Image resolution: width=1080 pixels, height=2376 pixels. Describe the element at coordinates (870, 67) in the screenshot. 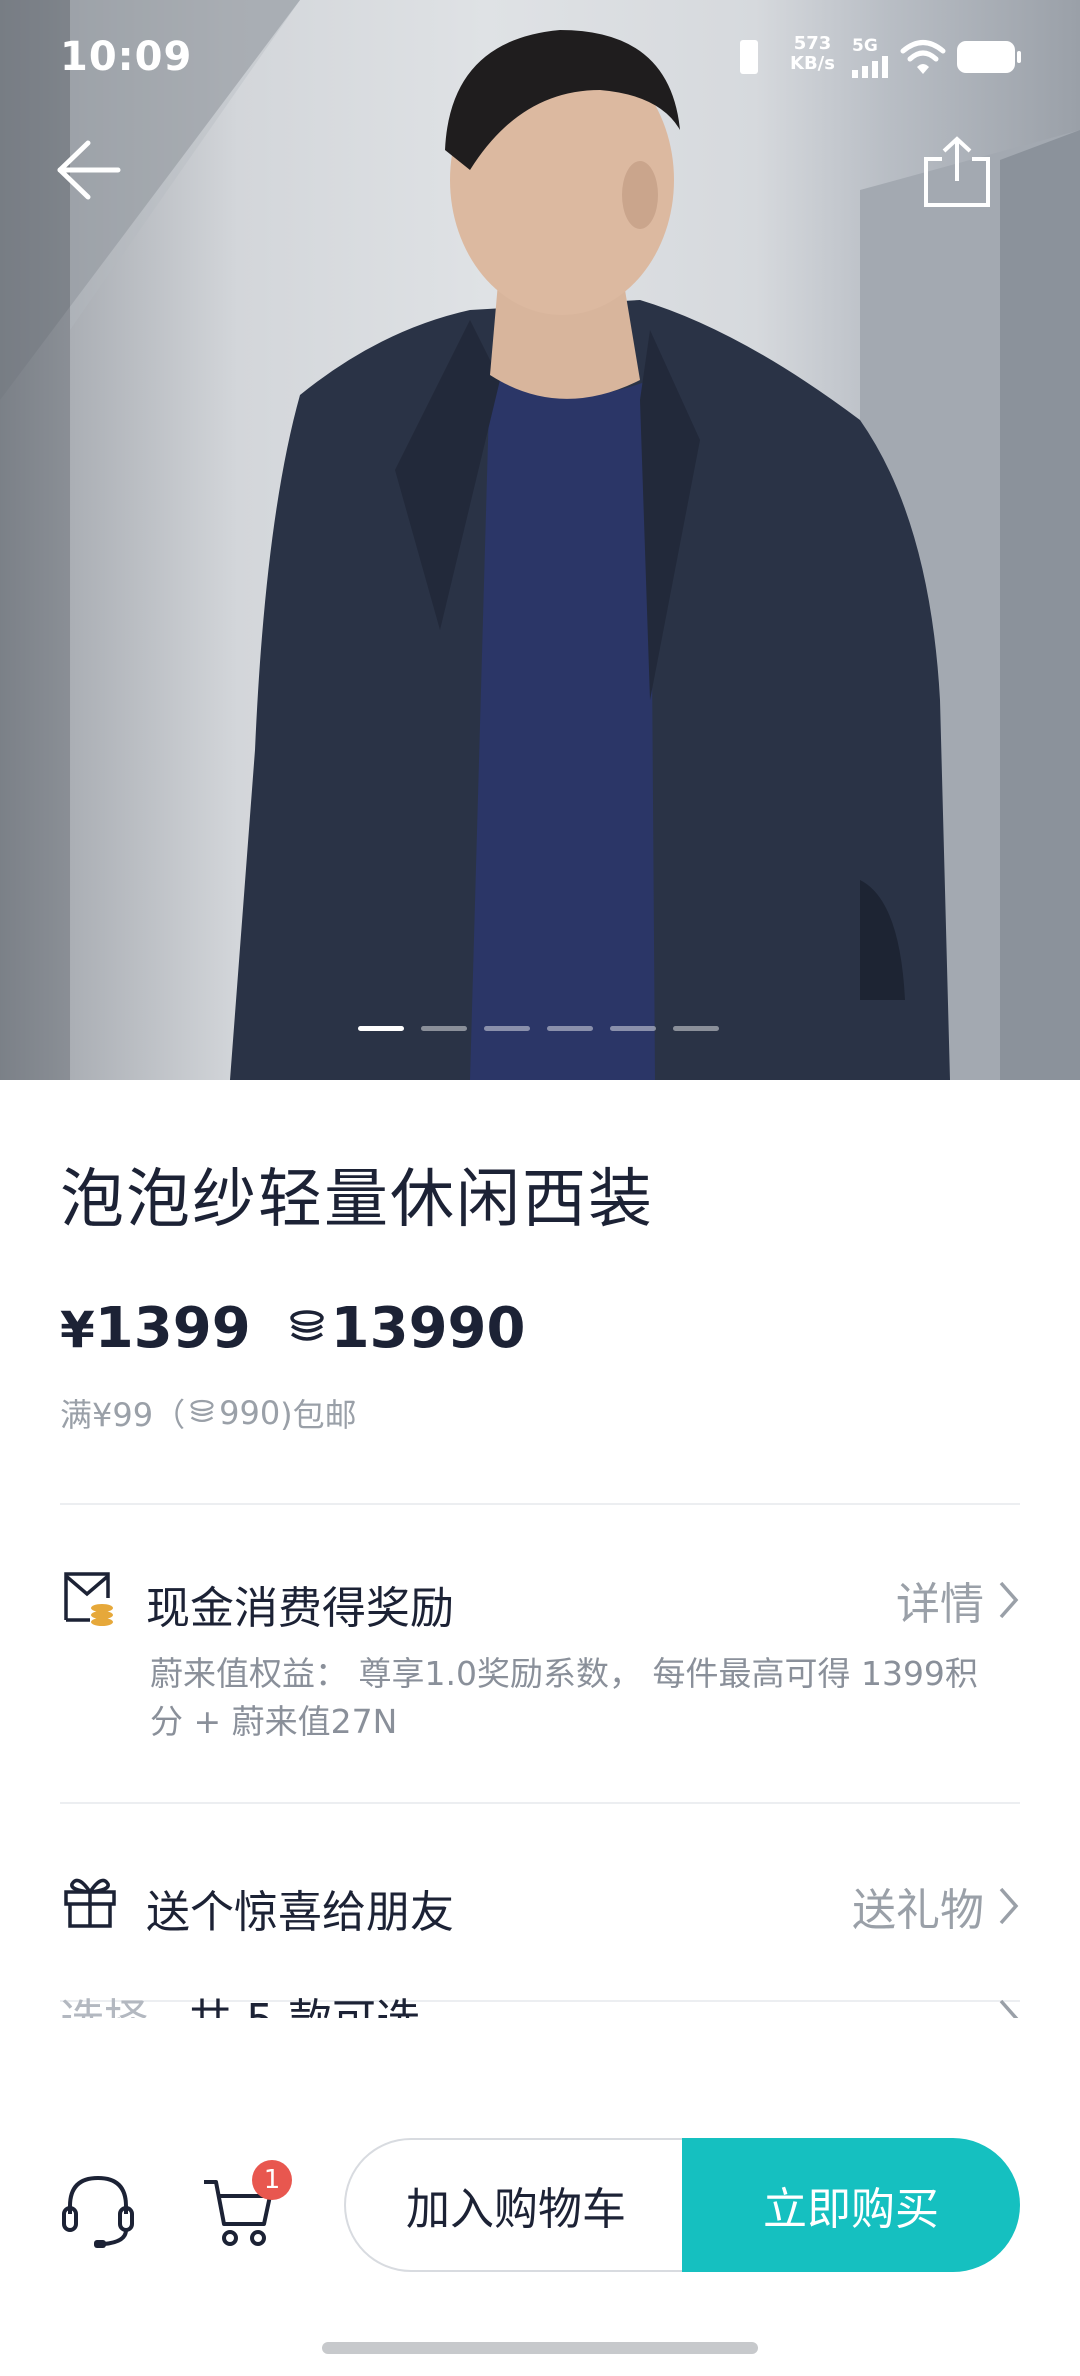

I see `signal-icon` at that location.